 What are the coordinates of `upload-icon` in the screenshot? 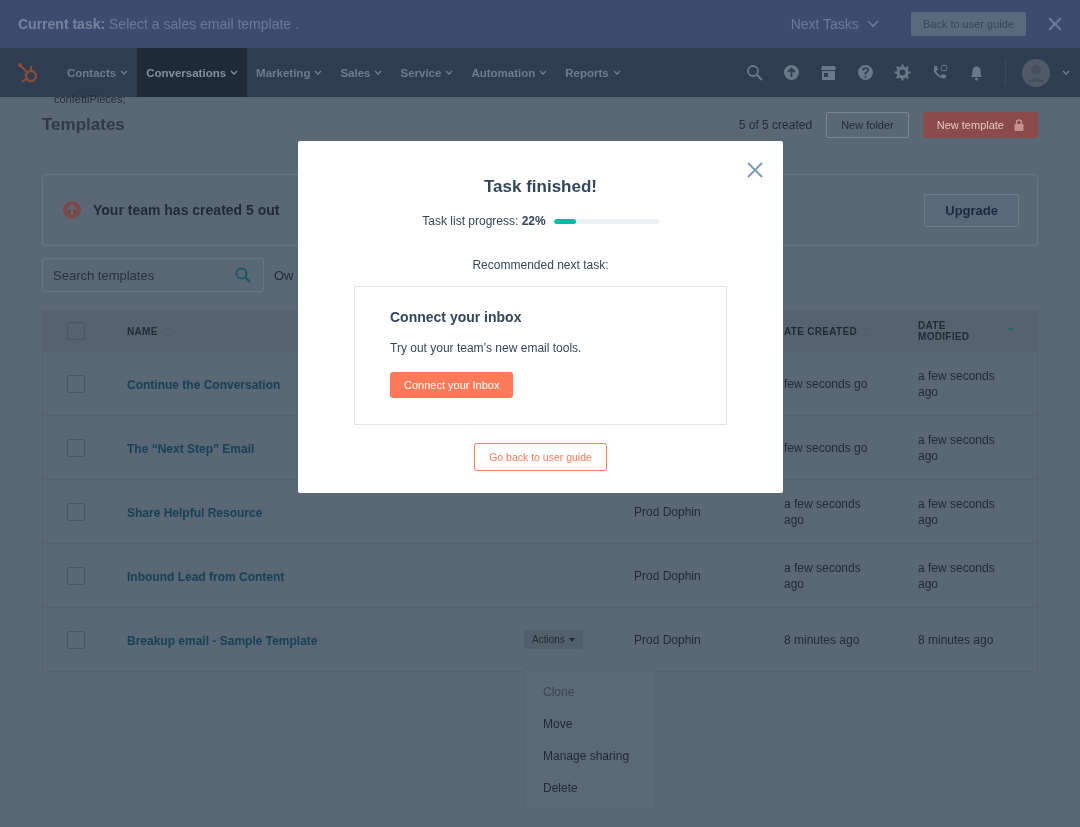 It's located at (791, 72).